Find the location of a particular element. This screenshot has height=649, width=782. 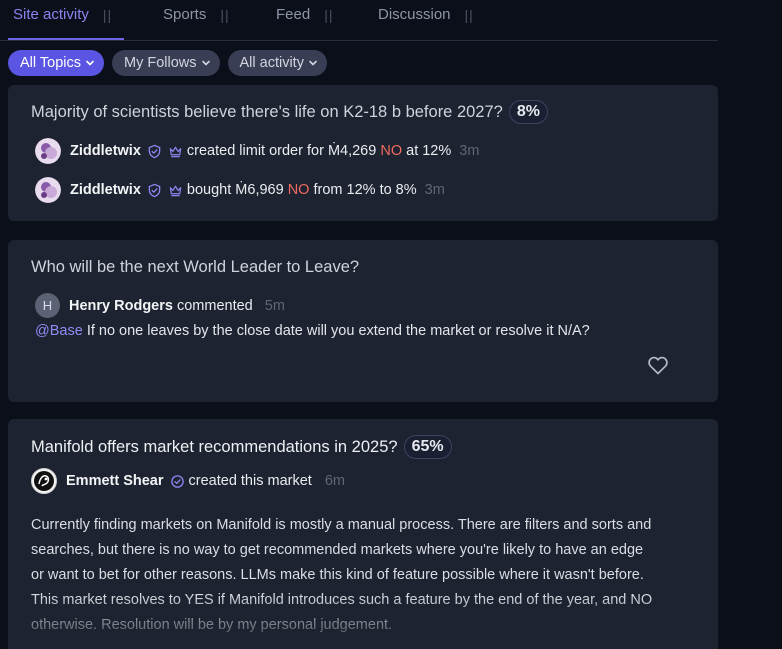

username: Henry Rodgers is located at coordinates (121, 306).